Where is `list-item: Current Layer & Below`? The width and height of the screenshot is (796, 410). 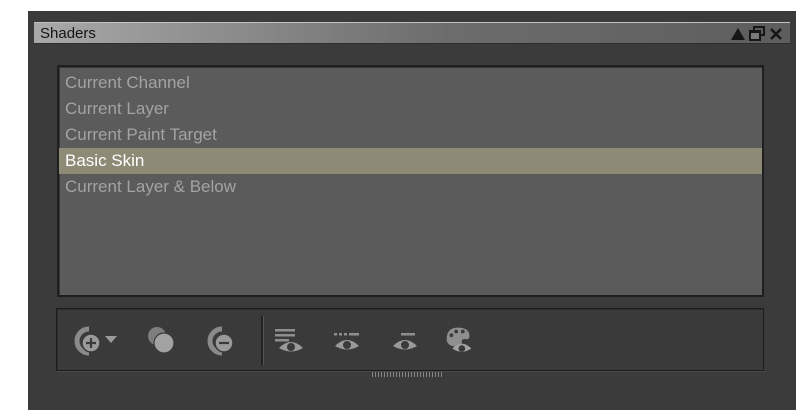 list-item: Current Layer & Below is located at coordinates (410, 187).